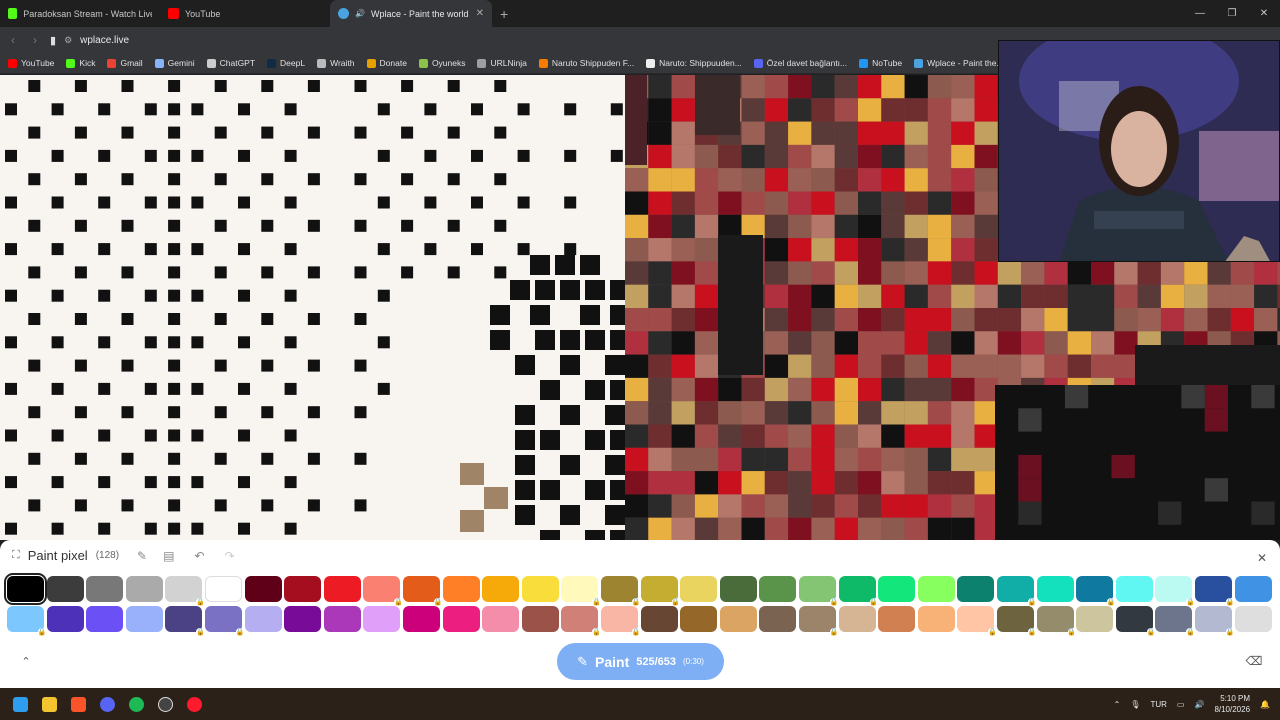  I want to click on microphone-icon: 🎙, so click(1135, 704).